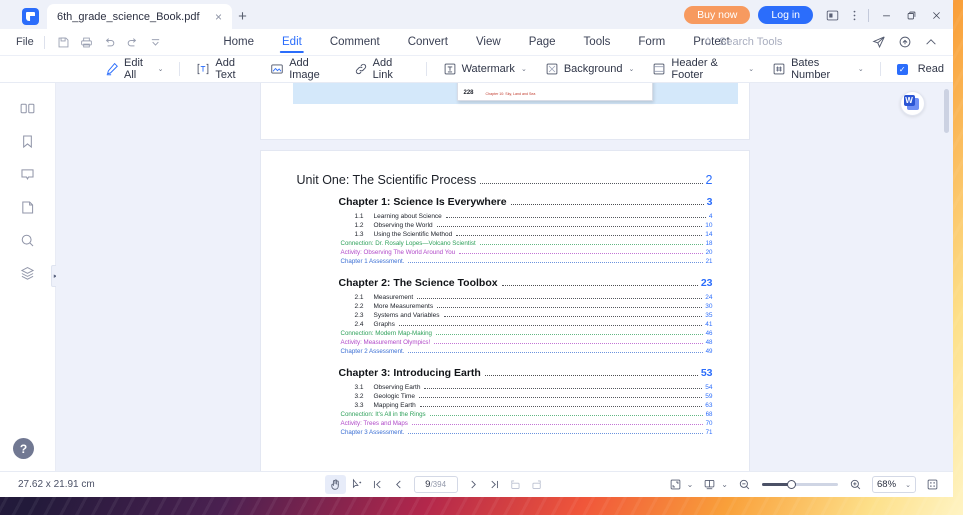 The image size is (963, 515). What do you see at coordinates (800, 484) in the screenshot?
I see `zoom-slider` at bounding box center [800, 484].